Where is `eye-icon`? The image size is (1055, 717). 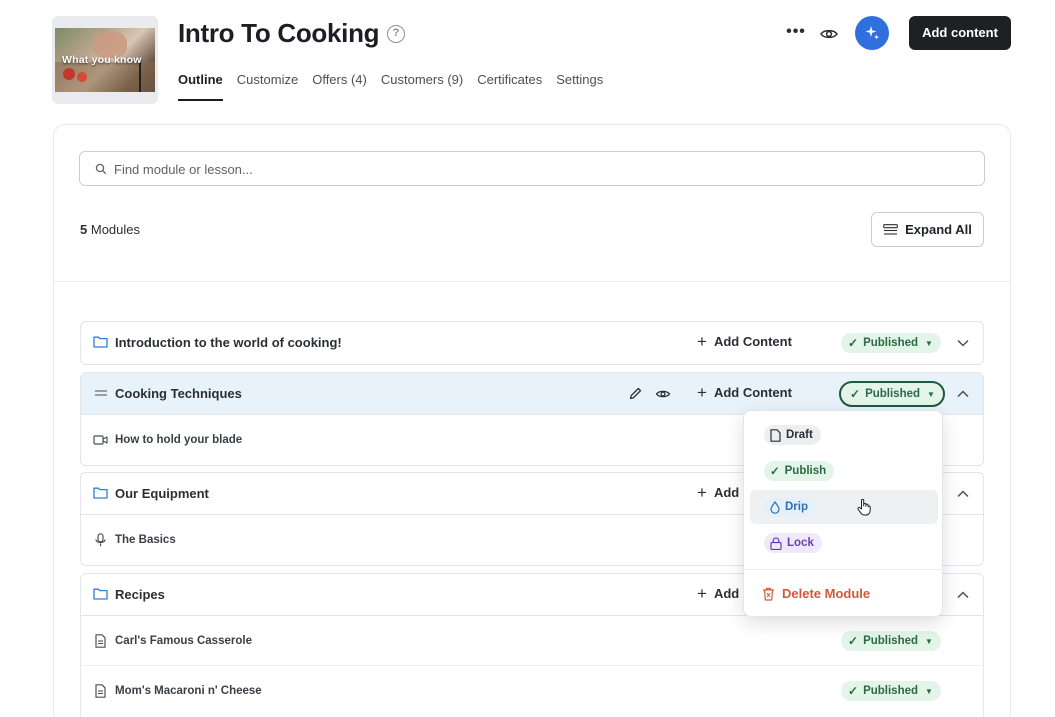 eye-icon is located at coordinates (663, 394).